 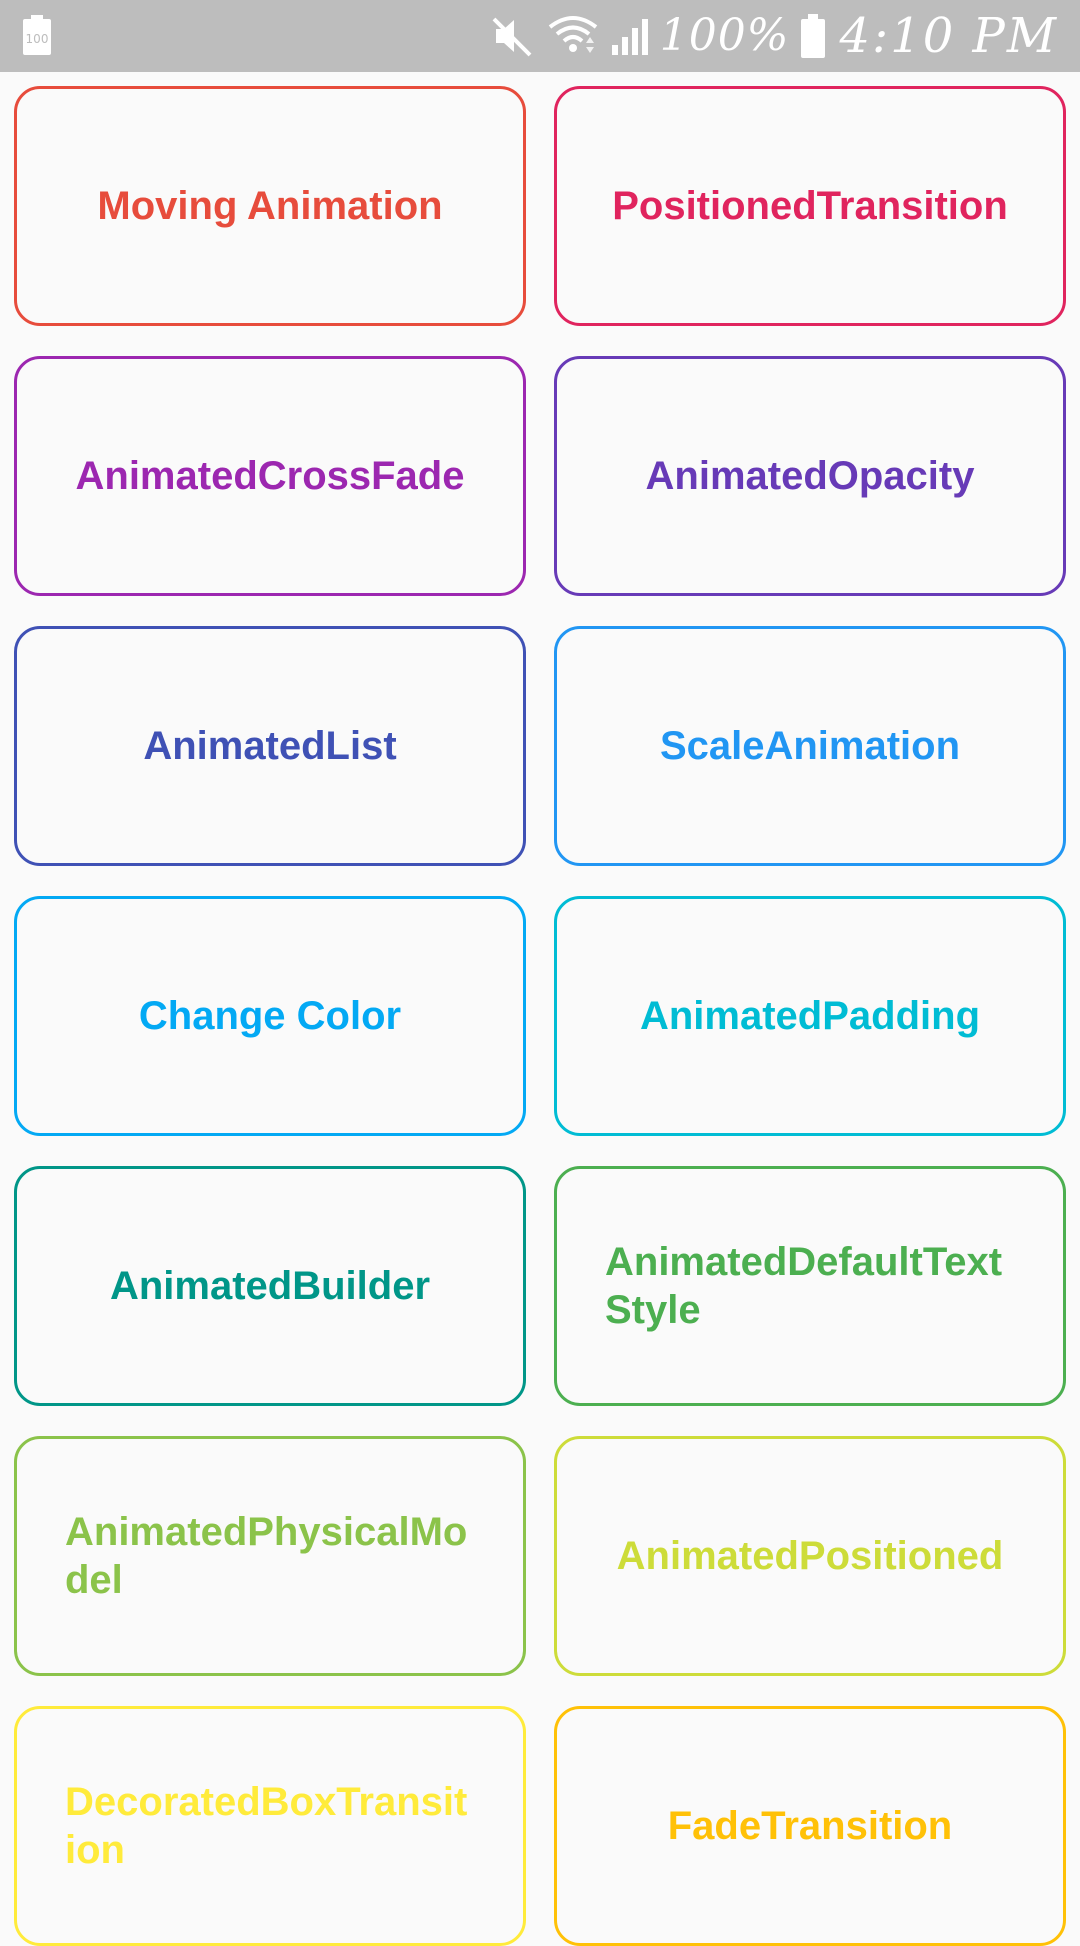 I want to click on card-label: DecoratedBoxTransition, so click(x=266, y=1826).